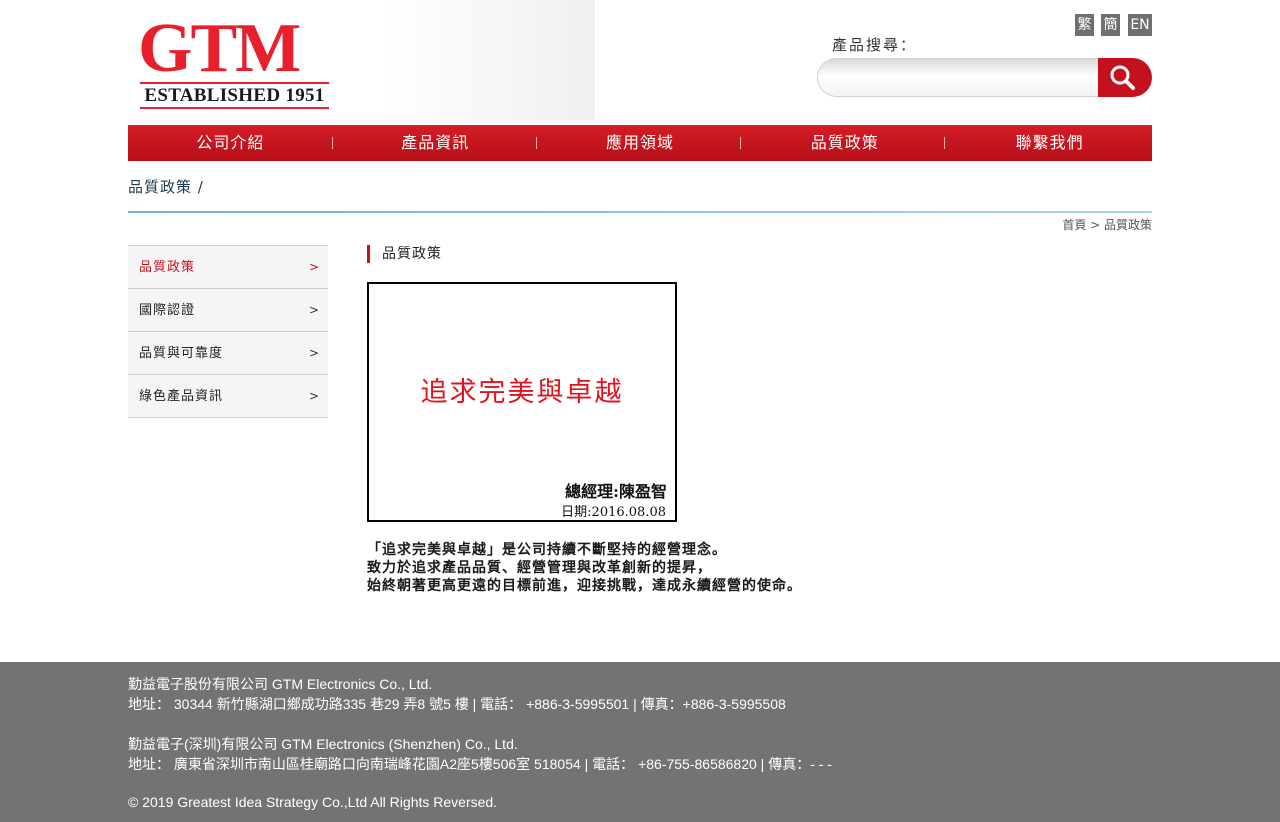 The width and height of the screenshot is (1280, 822). Describe the element at coordinates (844, 143) in the screenshot. I see `nav-item-quality: 品質政策` at that location.